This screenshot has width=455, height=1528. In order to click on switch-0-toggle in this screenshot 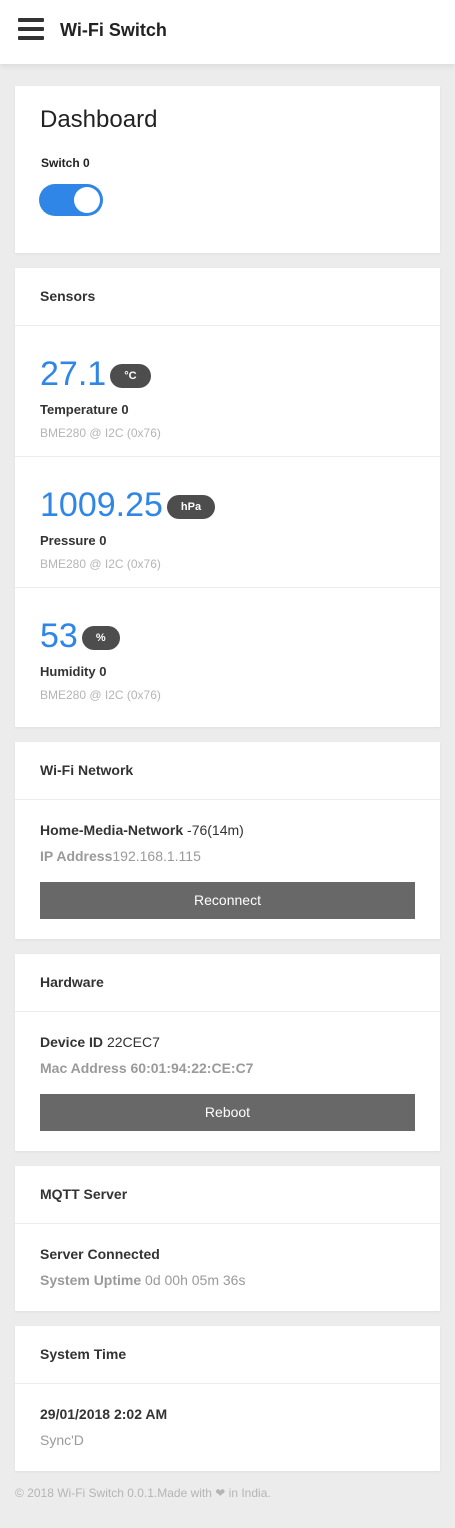, I will do `click(71, 200)`.